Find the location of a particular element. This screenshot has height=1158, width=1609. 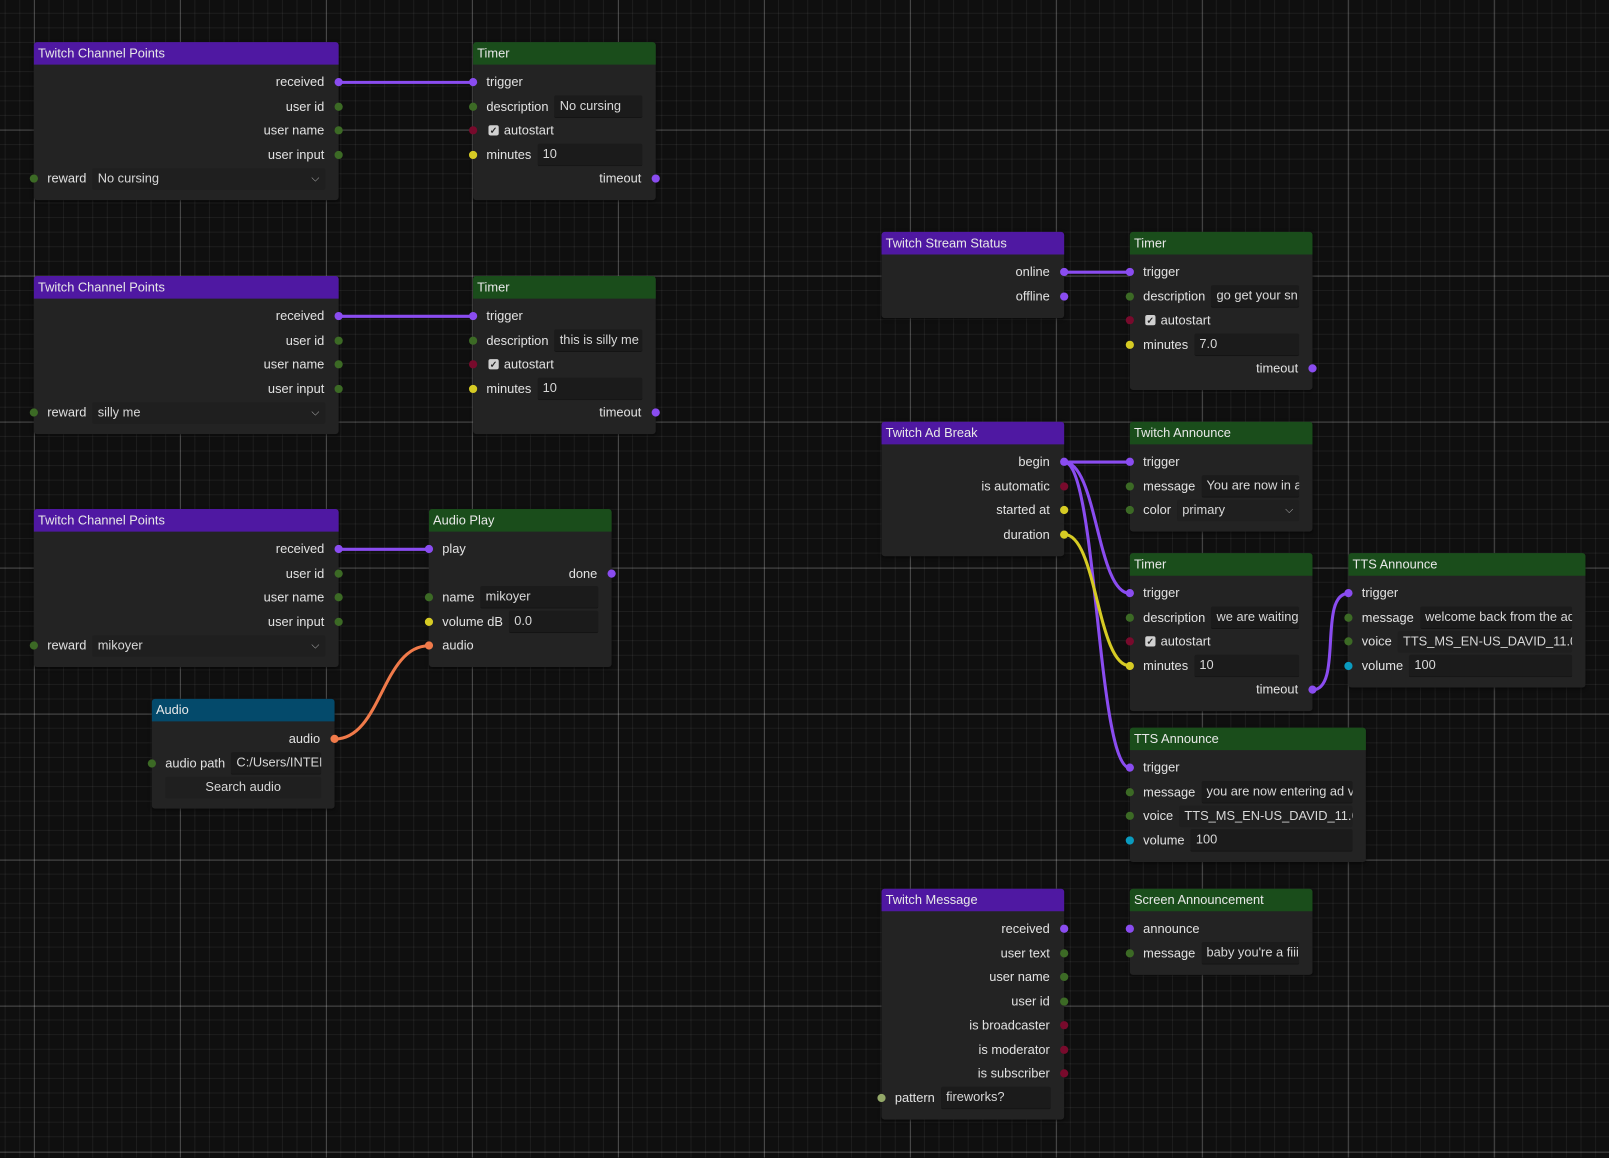

node-title: Audio is located at coordinates (243, 710).